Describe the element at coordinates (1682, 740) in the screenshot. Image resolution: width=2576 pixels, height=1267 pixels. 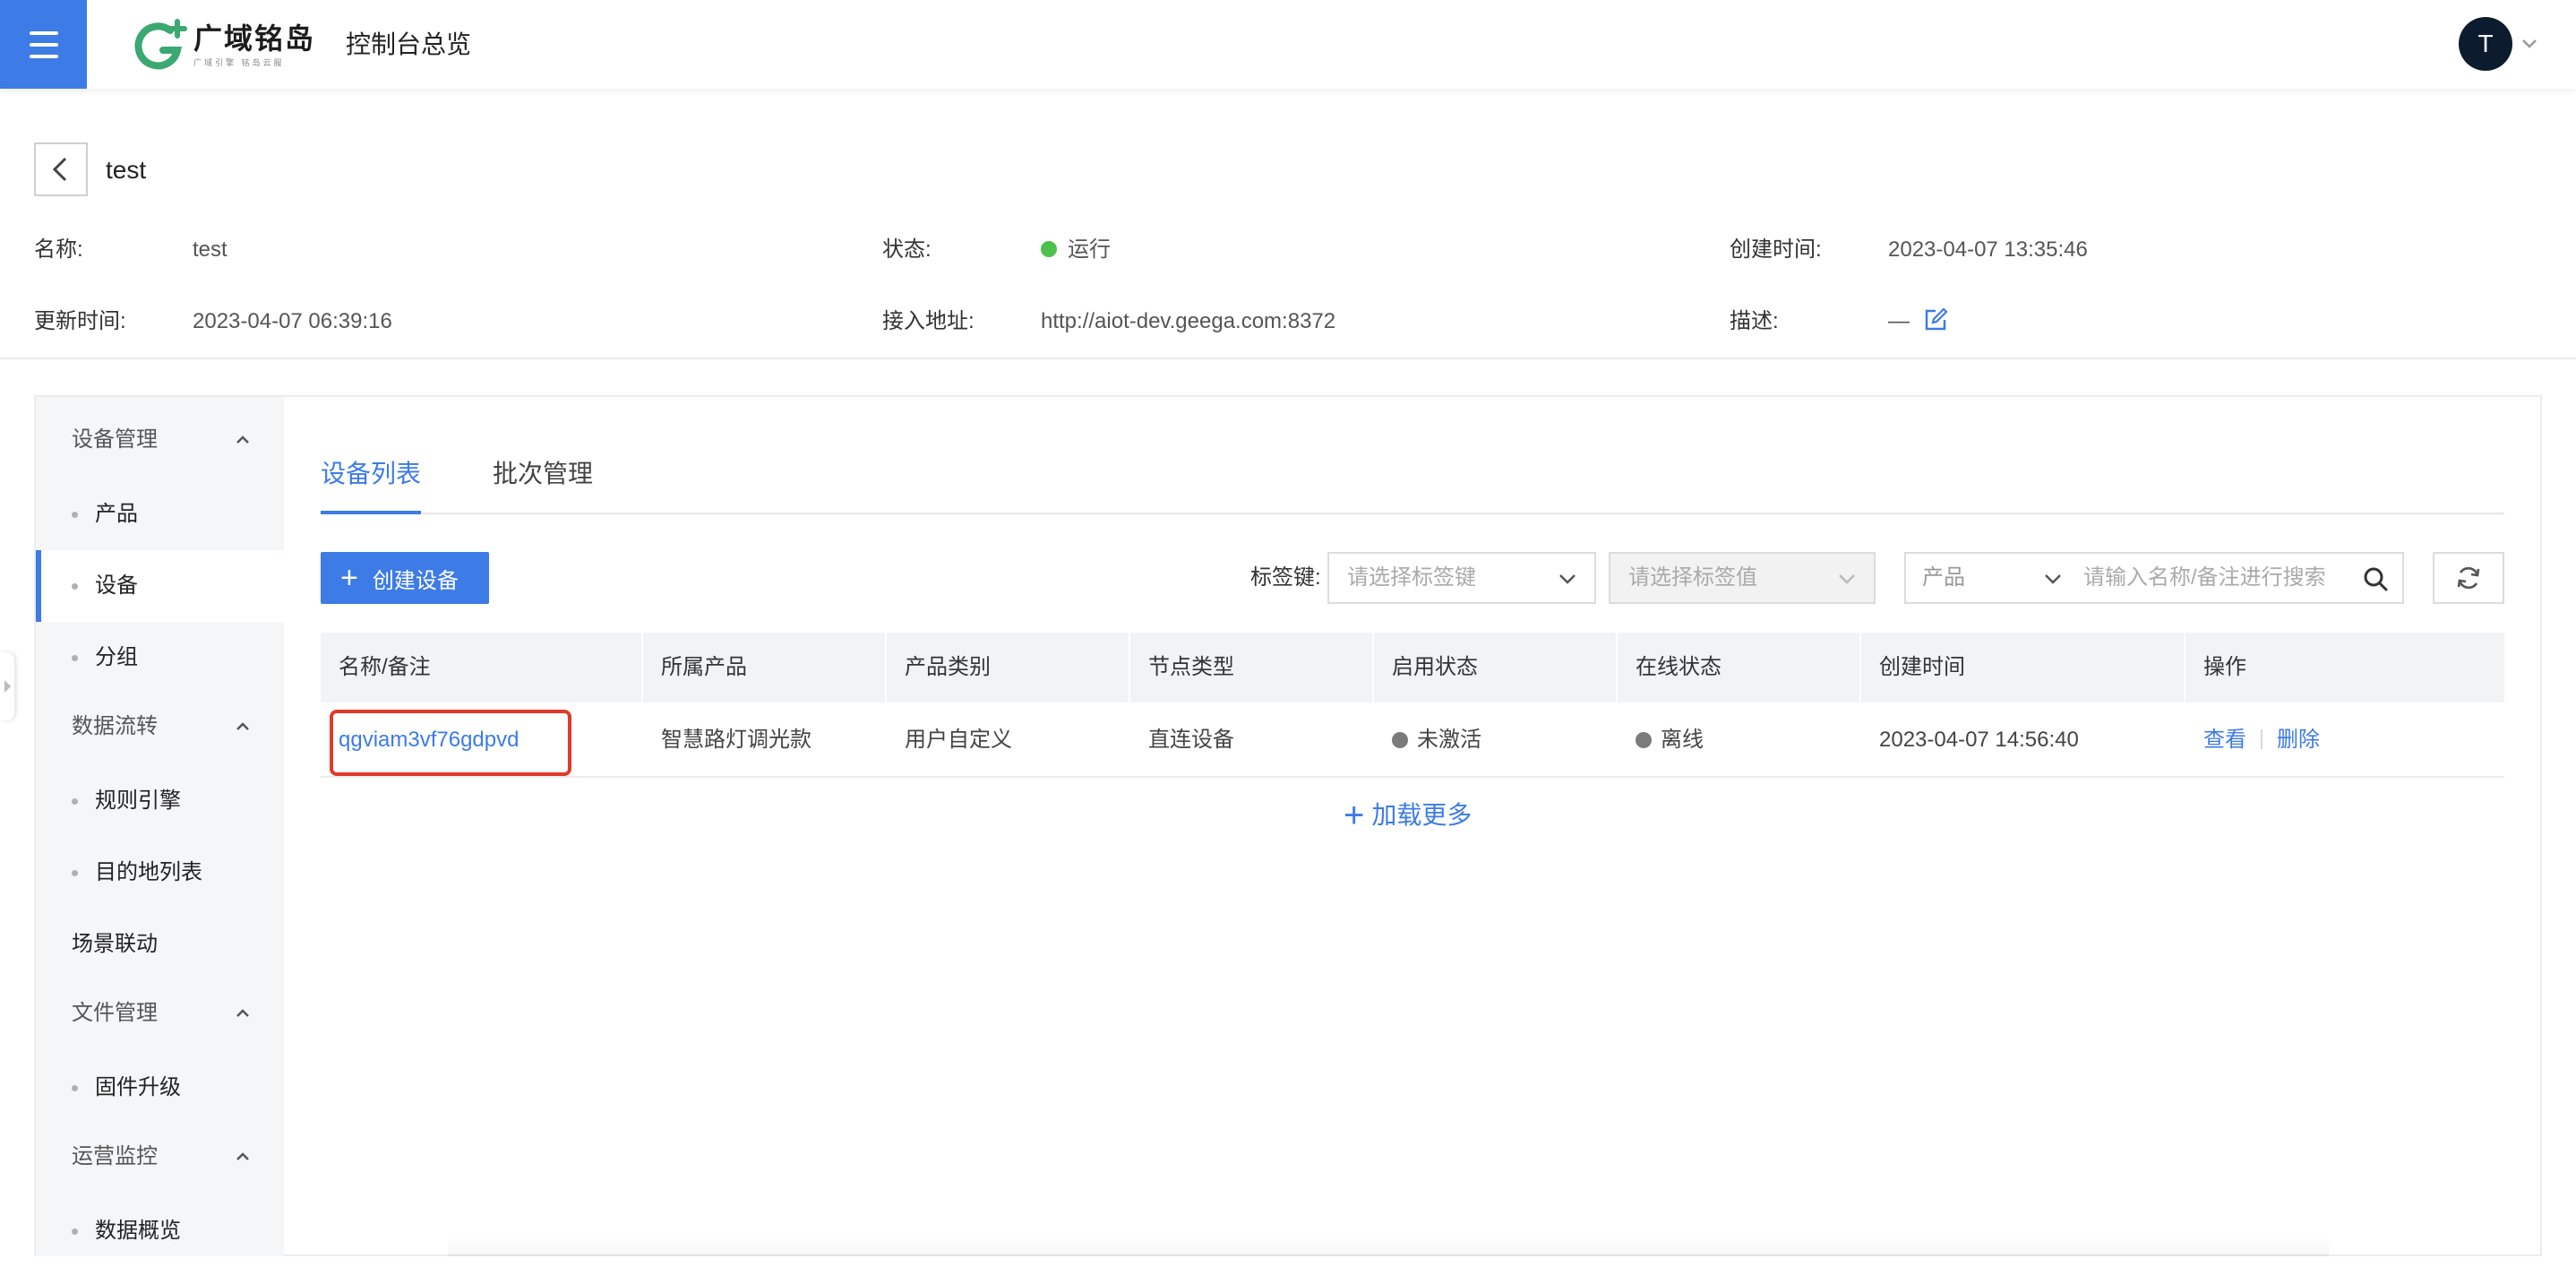
I see `online-status-text: 离线` at that location.